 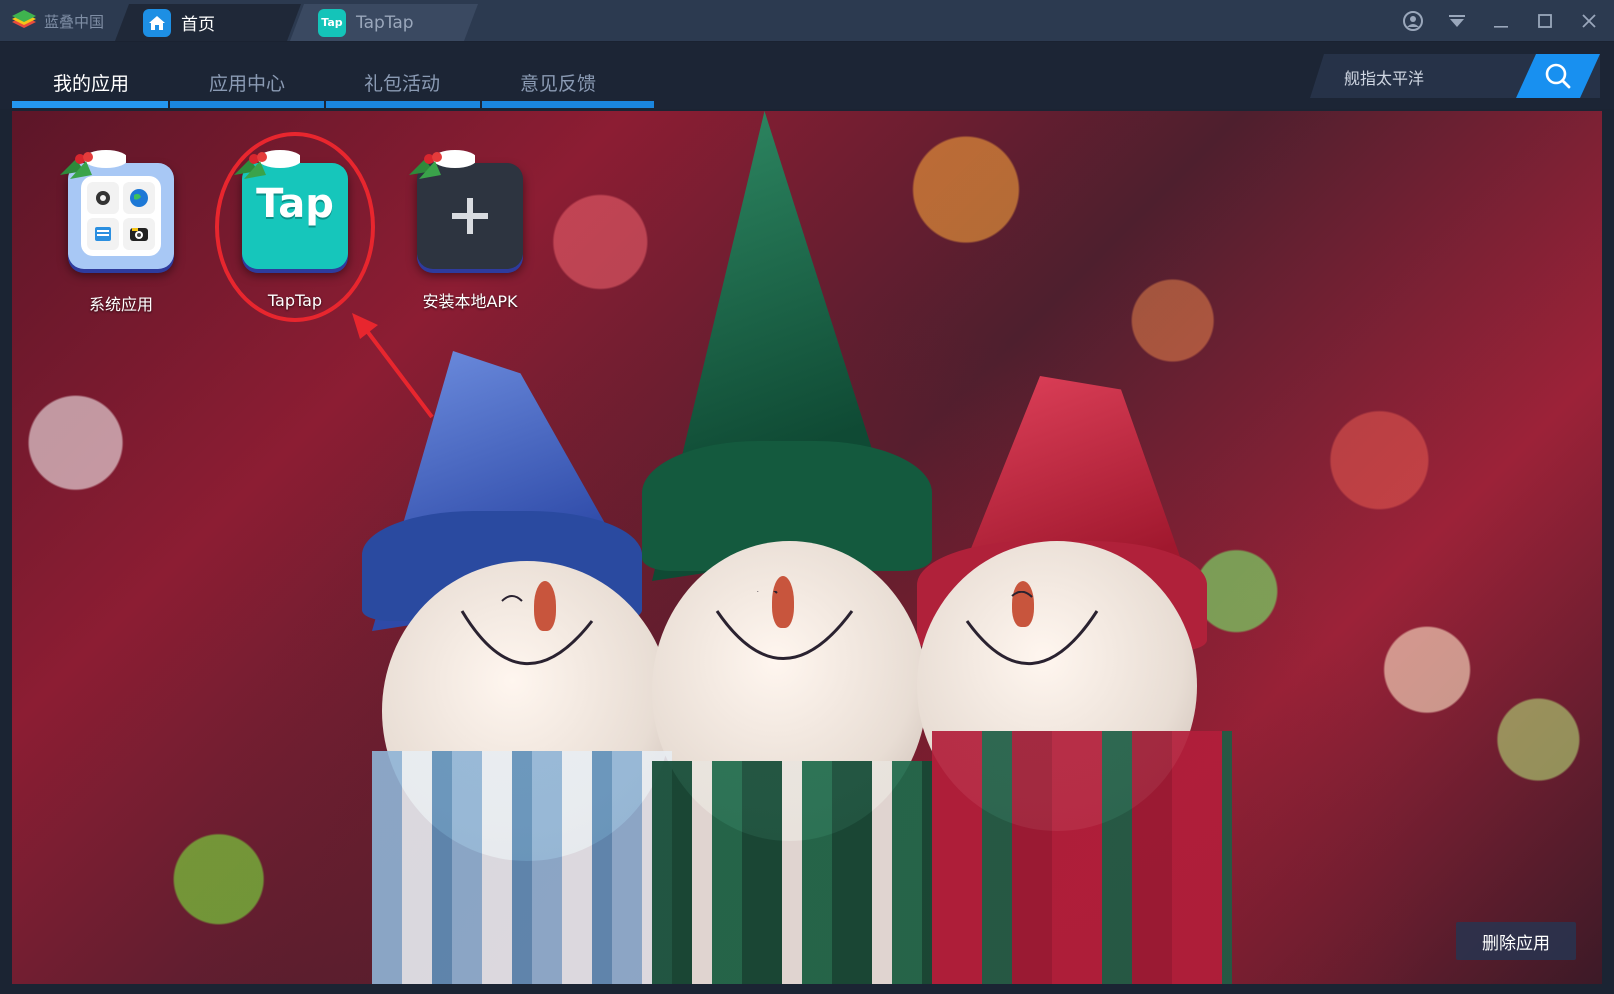 I want to click on tab-home: 首页, so click(x=208, y=22).